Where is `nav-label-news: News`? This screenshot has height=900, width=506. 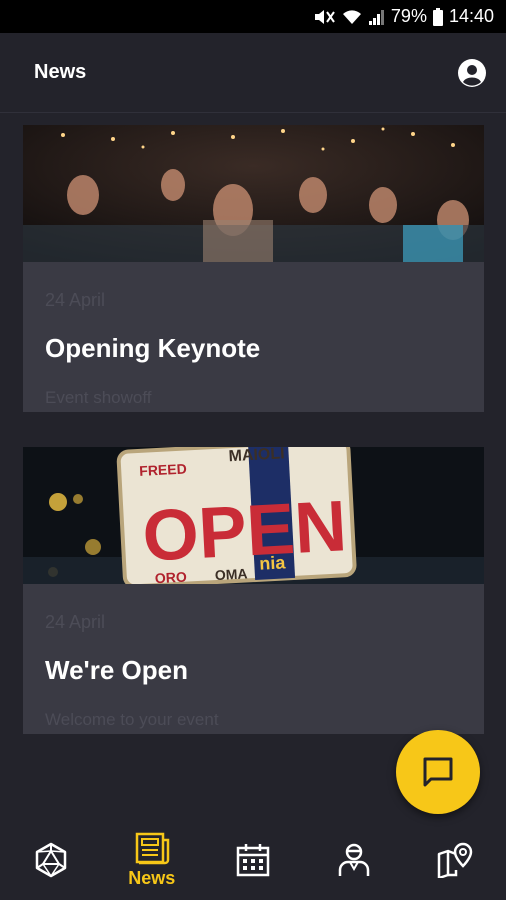 nav-label-news: News is located at coordinates (152, 877).